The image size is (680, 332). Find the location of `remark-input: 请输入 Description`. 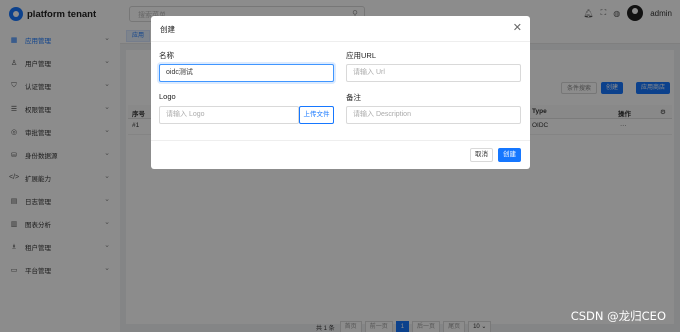

remark-input: 请输入 Description is located at coordinates (433, 115).